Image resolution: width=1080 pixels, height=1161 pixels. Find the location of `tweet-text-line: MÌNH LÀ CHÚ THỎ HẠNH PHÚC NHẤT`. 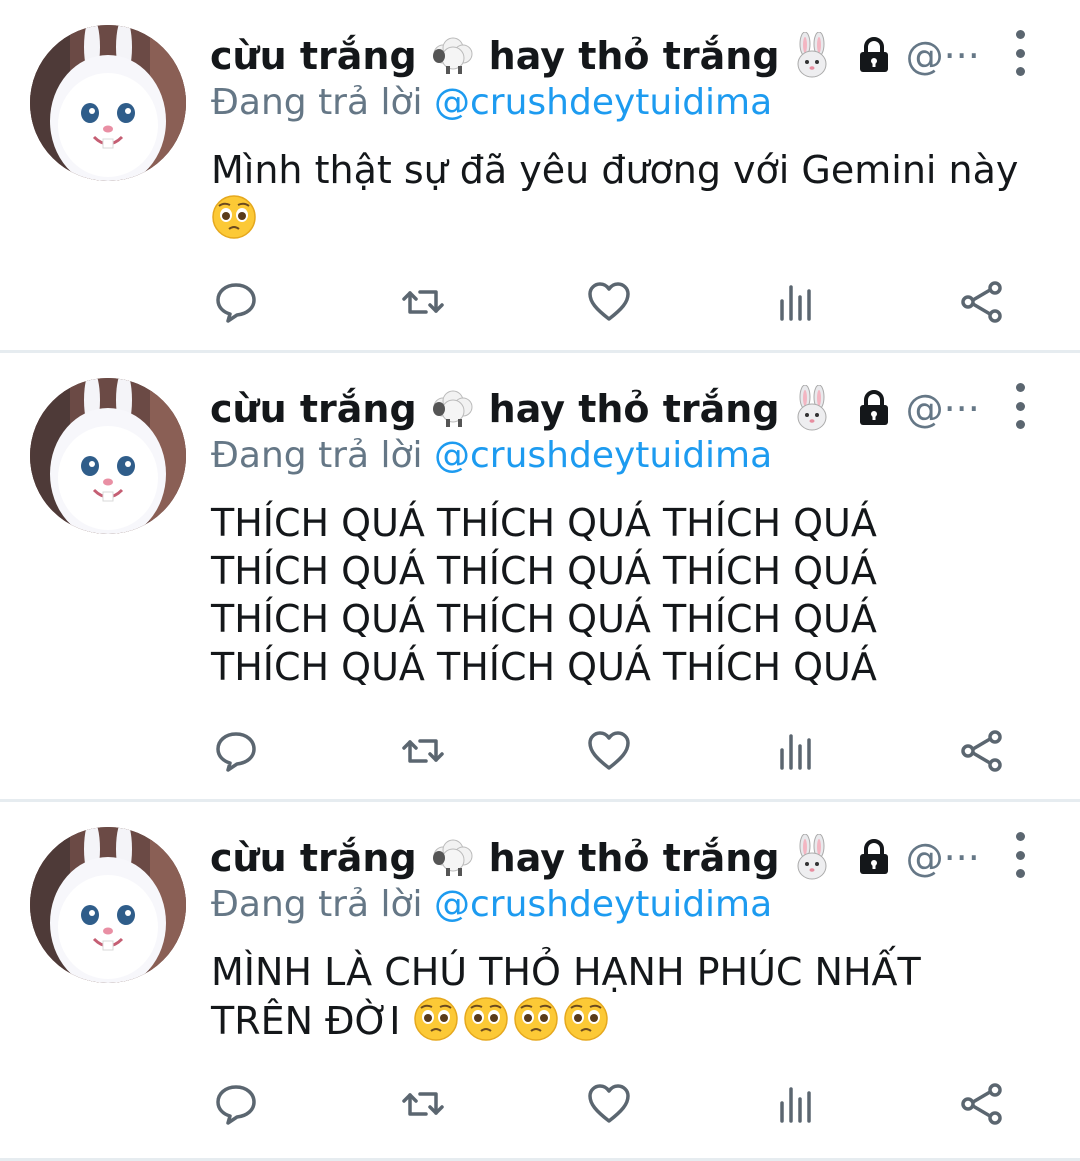

tweet-text-line: MÌNH LÀ CHÚ THỎ HẠNH PHÚC NHẤT is located at coordinates (566, 972).